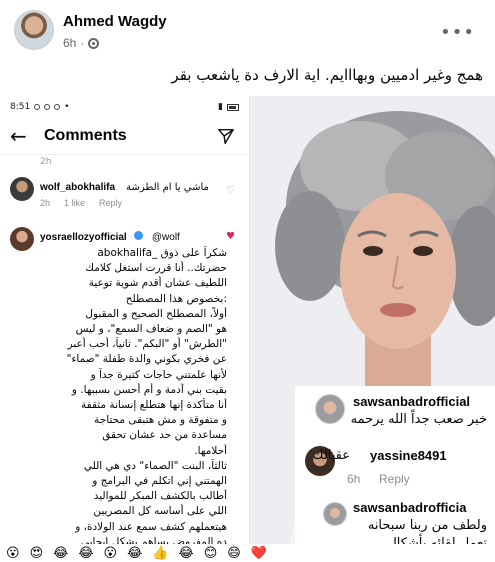 This screenshot has width=495, height=562. I want to click on reaction-emoji: 😊, so click(210, 553).